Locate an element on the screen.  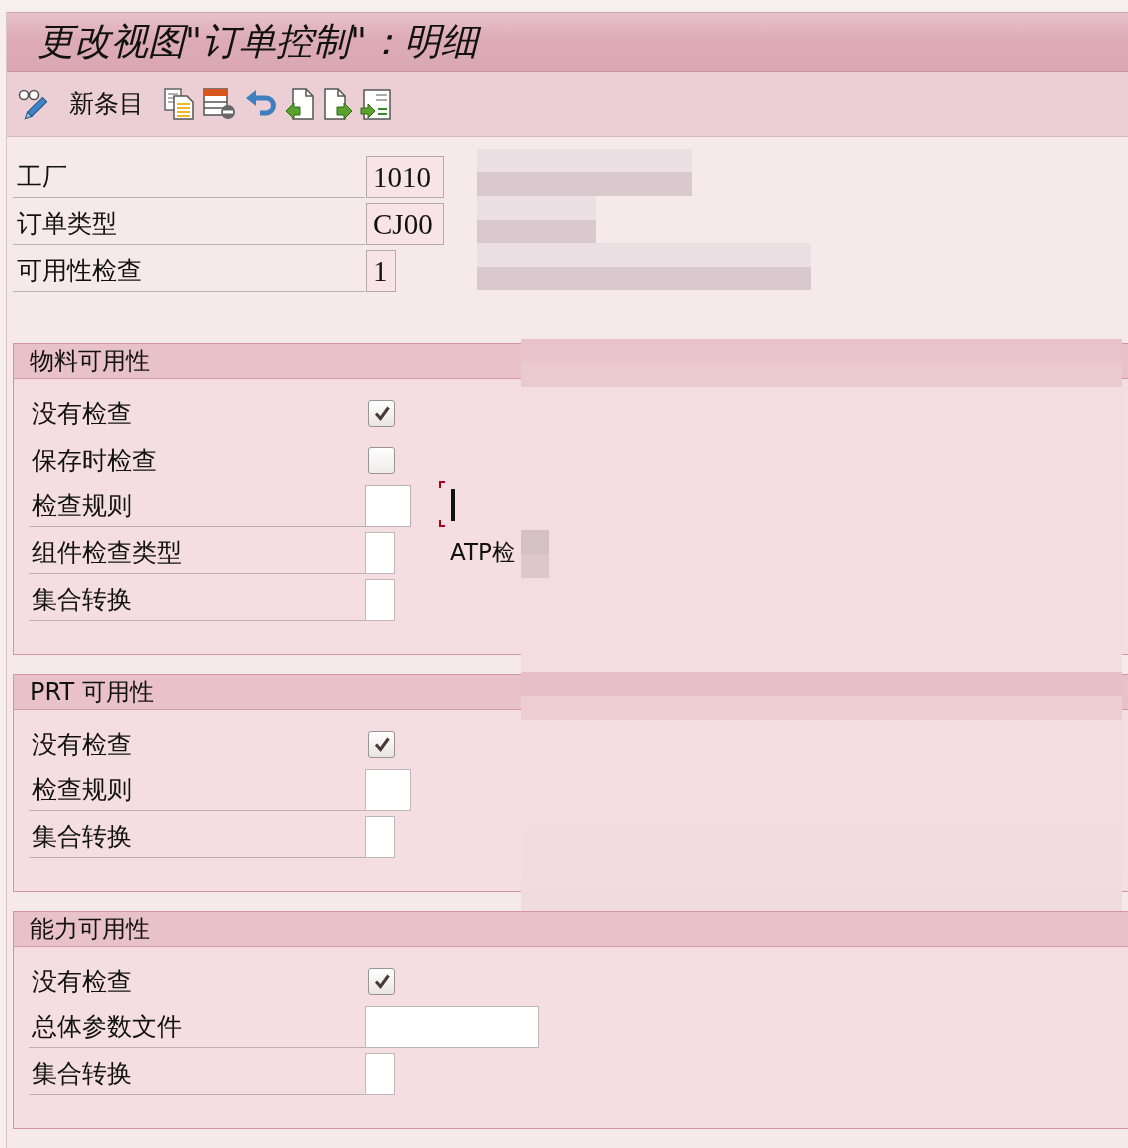
page-arrow-right-icon is located at coordinates (338, 104).